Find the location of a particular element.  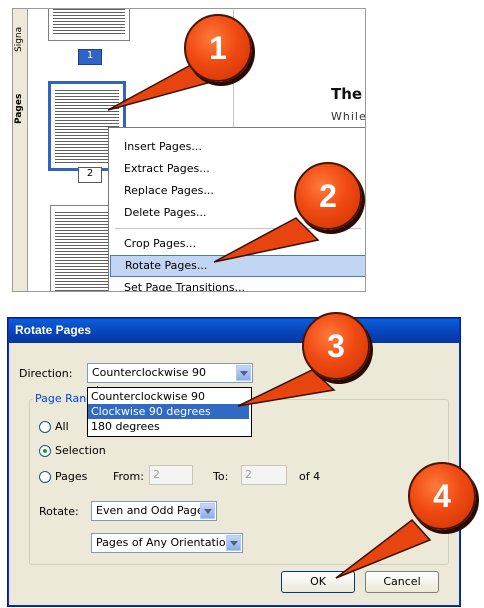

direction-option-counterclockwise: Counterclockwise 90 degrees is located at coordinates (168, 403).